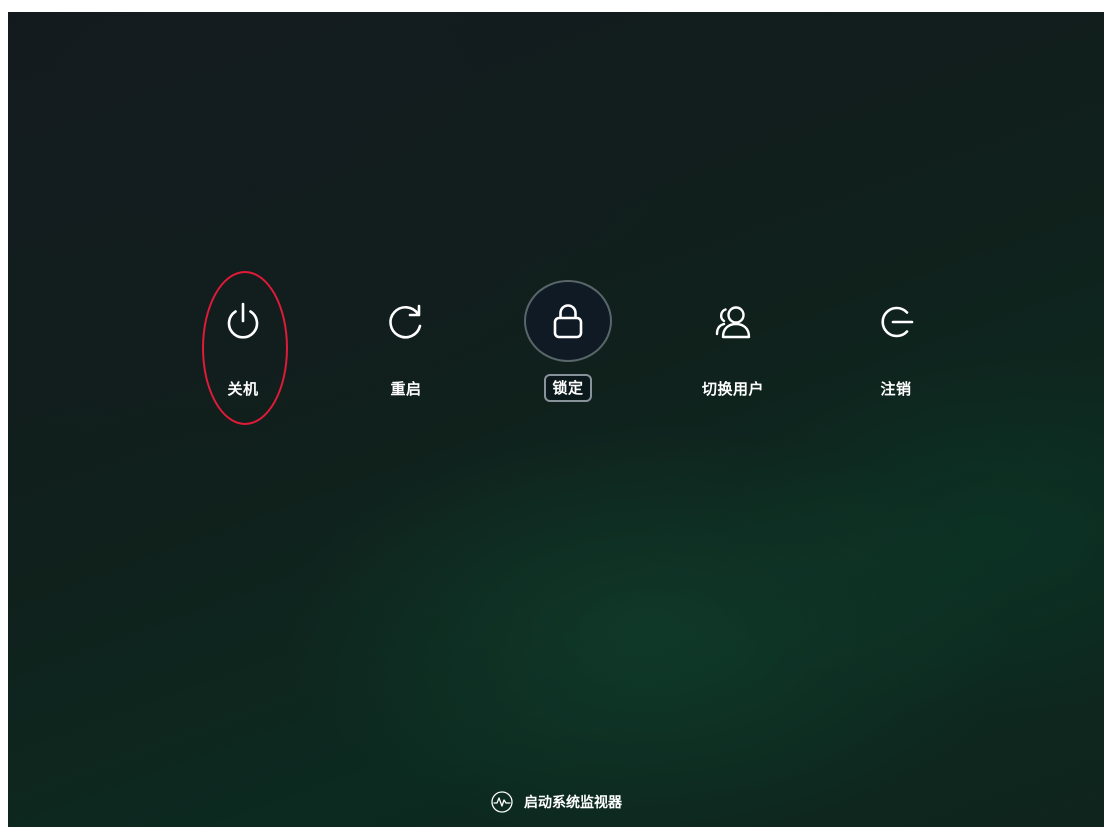 The image size is (1104, 827). I want to click on users-icon, so click(733, 322).